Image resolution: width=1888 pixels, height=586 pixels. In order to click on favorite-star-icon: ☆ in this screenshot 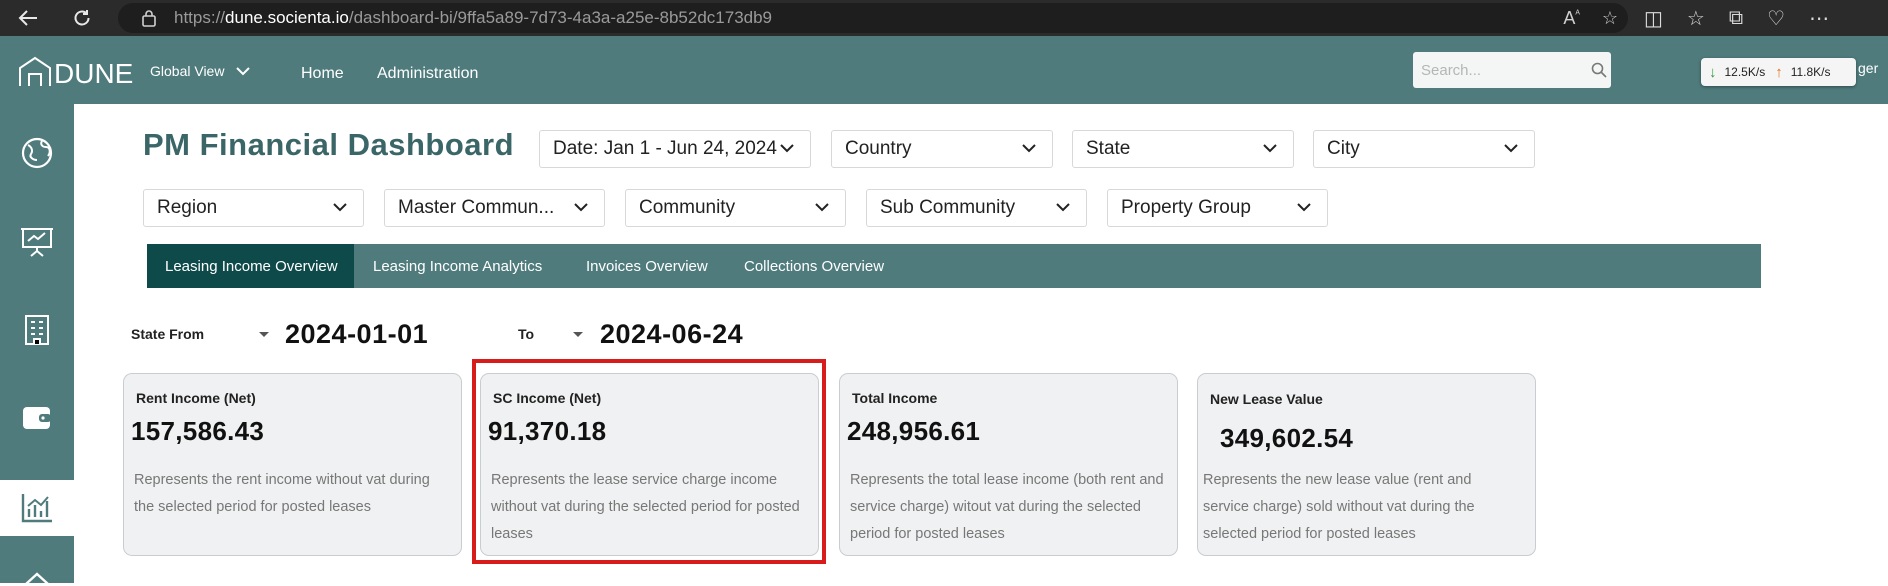, I will do `click(1610, 18)`.